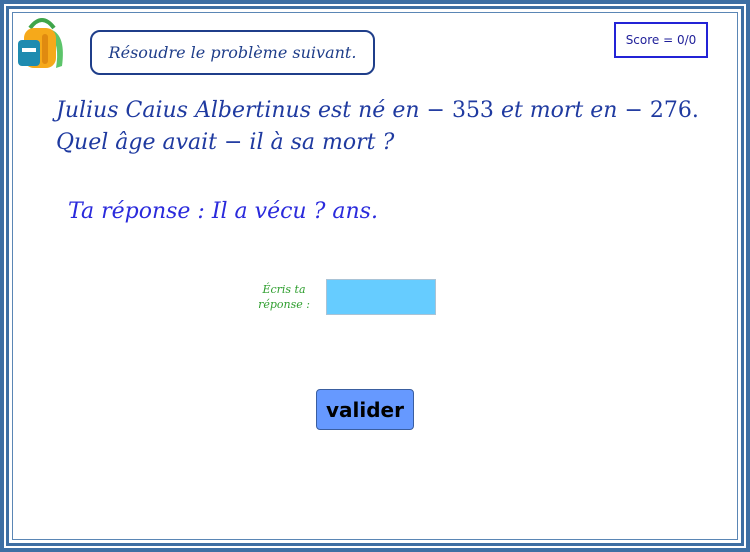  I want to click on answer-prompt-line1: Écris ta, so click(284, 289).